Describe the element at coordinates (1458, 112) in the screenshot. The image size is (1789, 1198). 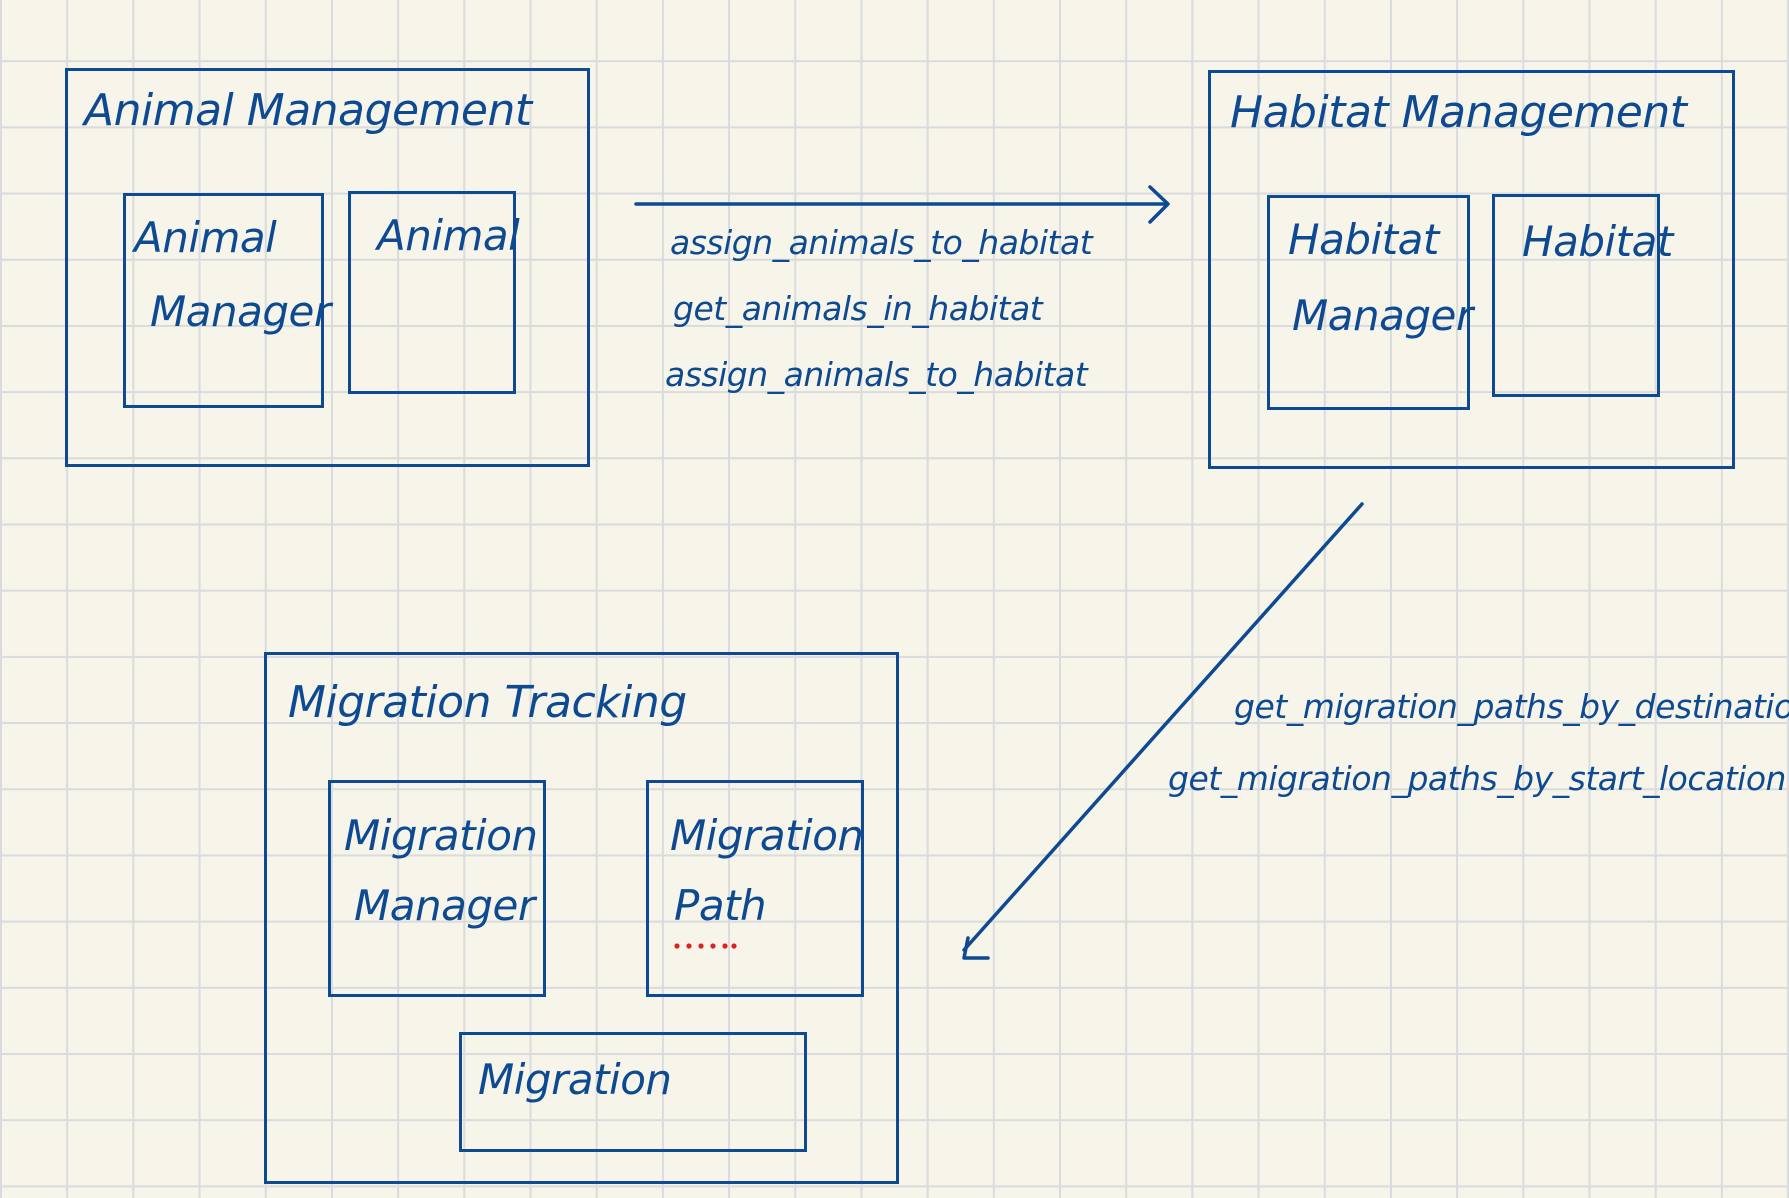
I see `habitat-management-title: Habitat Management` at that location.